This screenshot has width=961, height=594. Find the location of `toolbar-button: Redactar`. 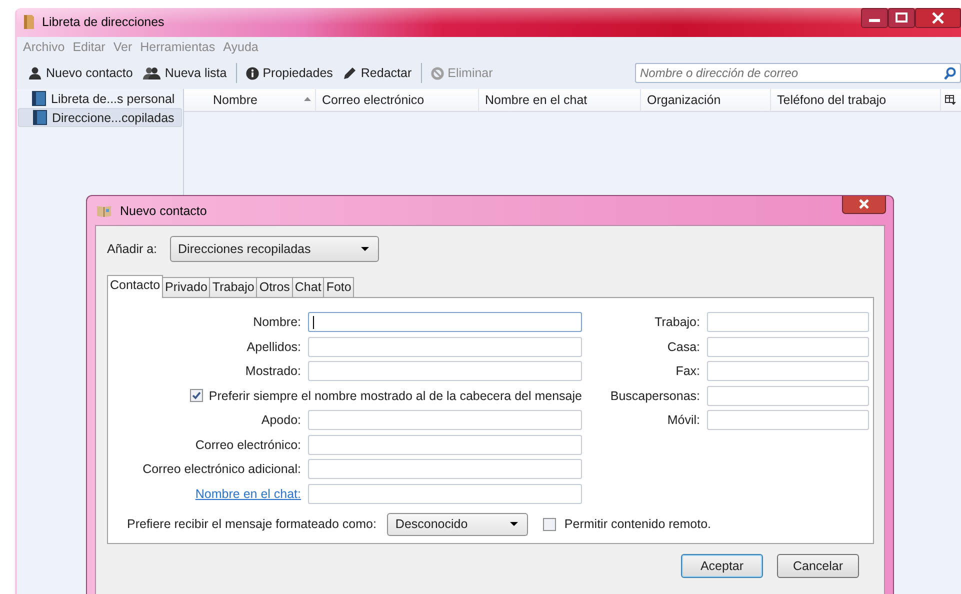

toolbar-button: Redactar is located at coordinates (379, 73).